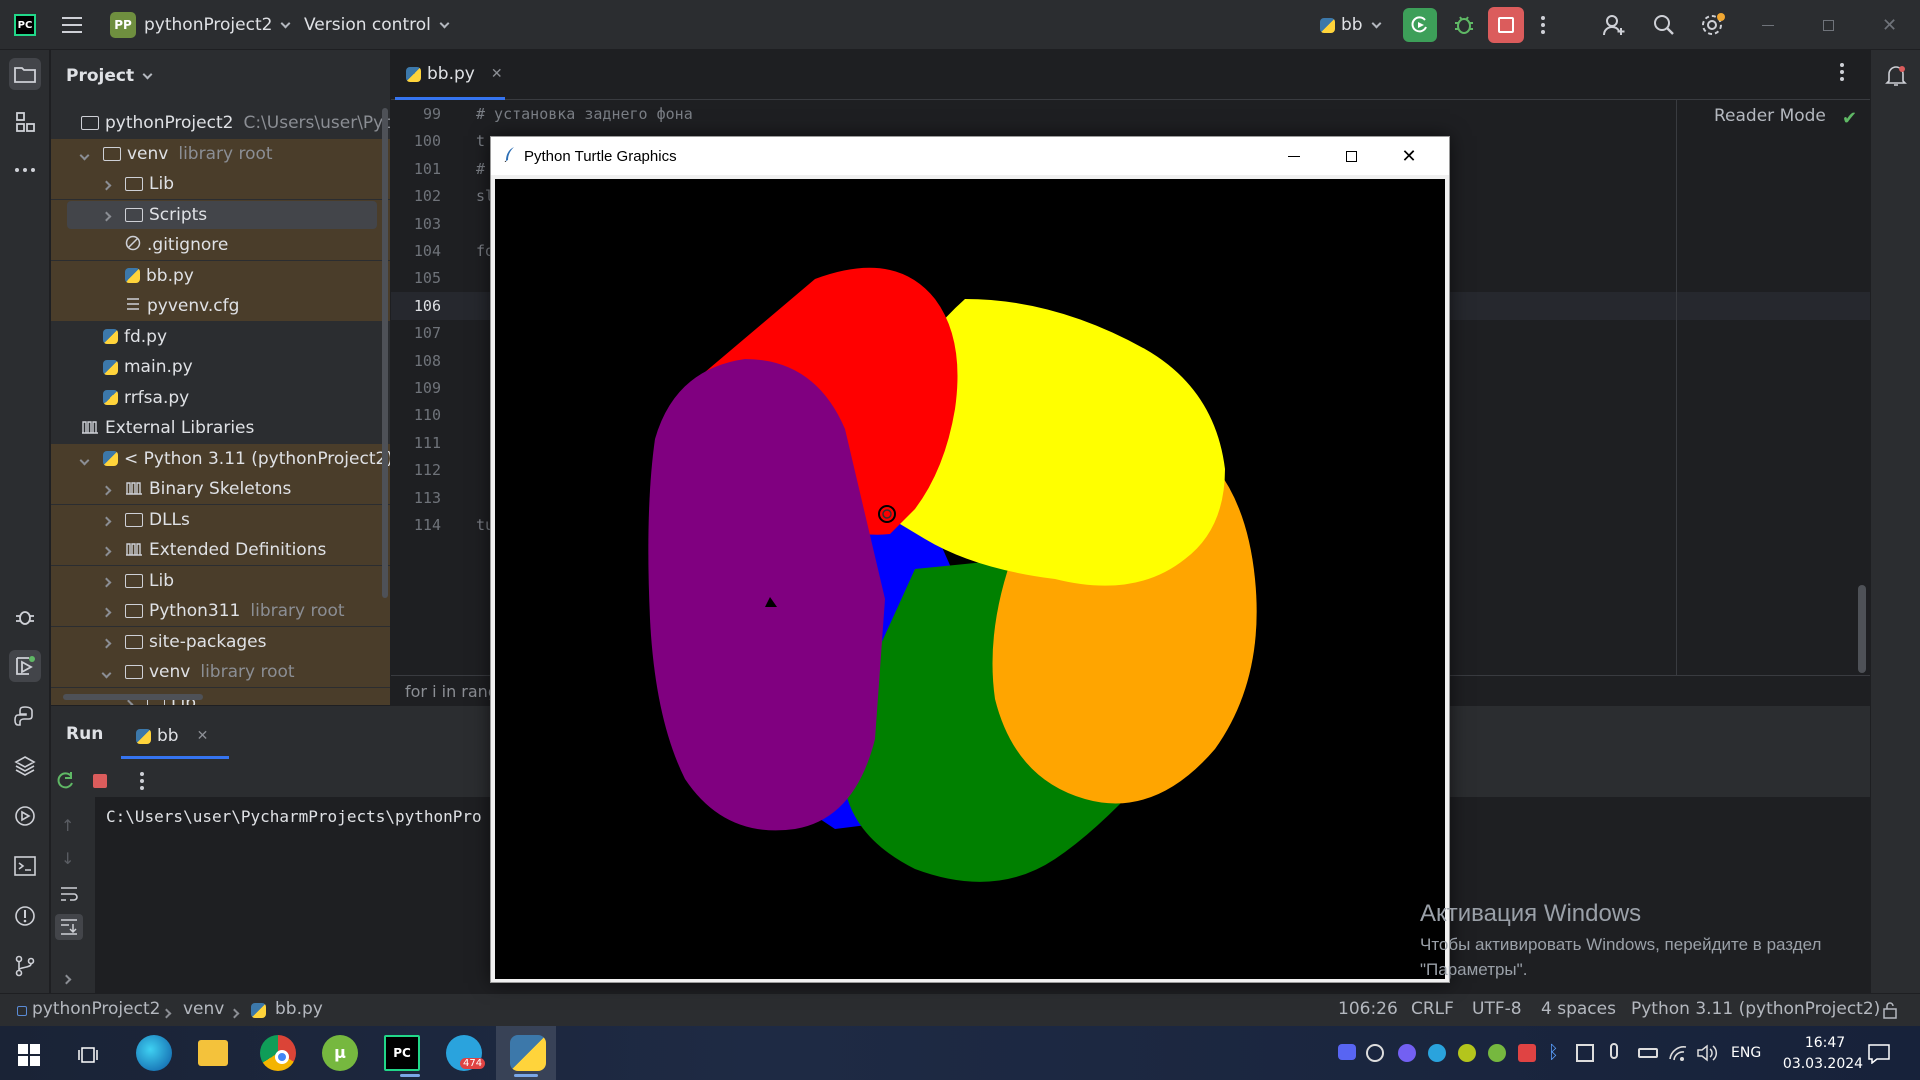 This screenshot has width=1920, height=1080. I want to click on debug-tool-button, so click(25, 617).